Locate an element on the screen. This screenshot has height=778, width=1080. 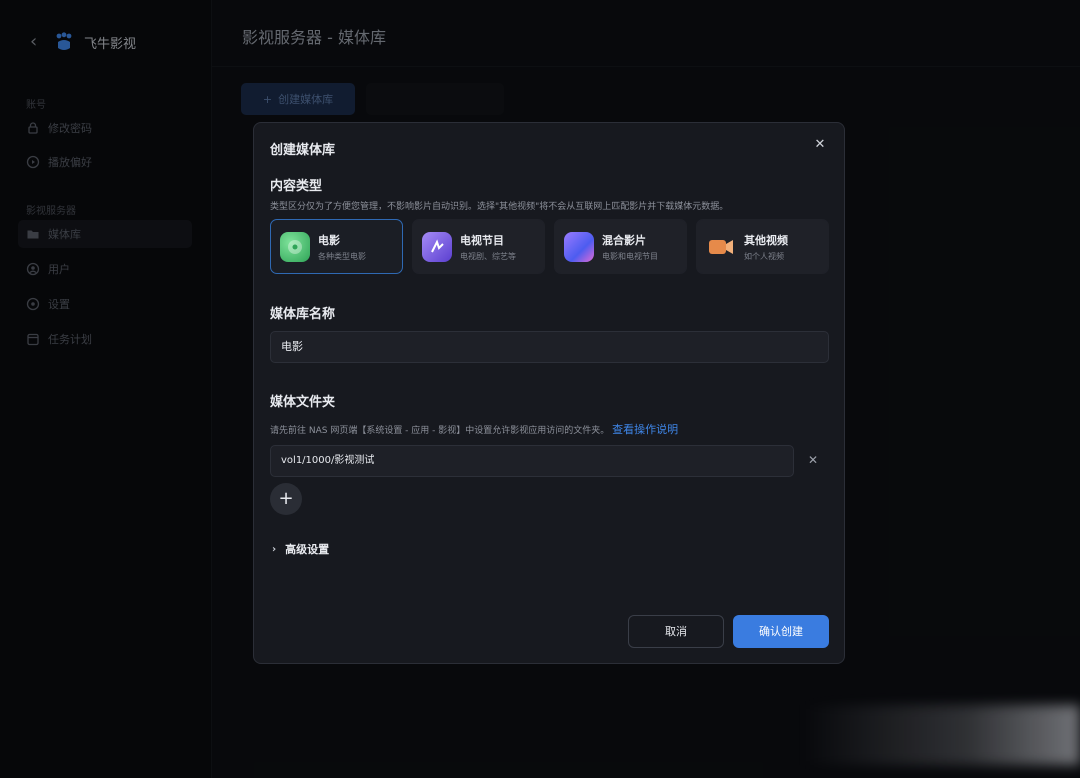
library-name-input: 电影 is located at coordinates (549, 347).